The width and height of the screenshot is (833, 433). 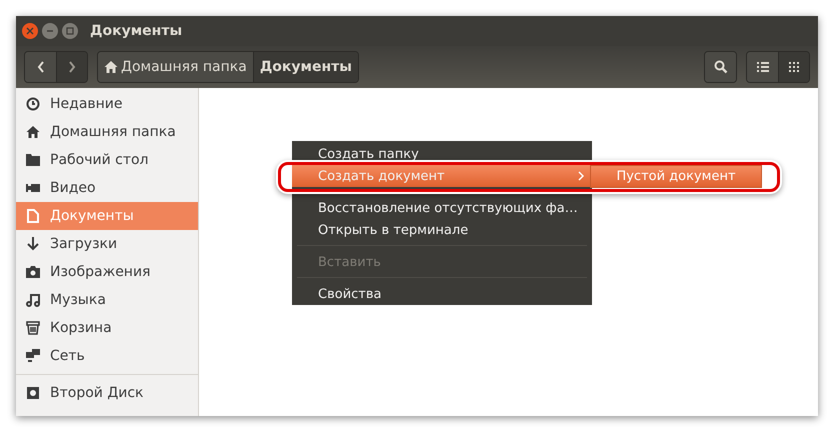 What do you see at coordinates (107, 160) in the screenshot?
I see `sidebar-item: Рабочий стол` at bounding box center [107, 160].